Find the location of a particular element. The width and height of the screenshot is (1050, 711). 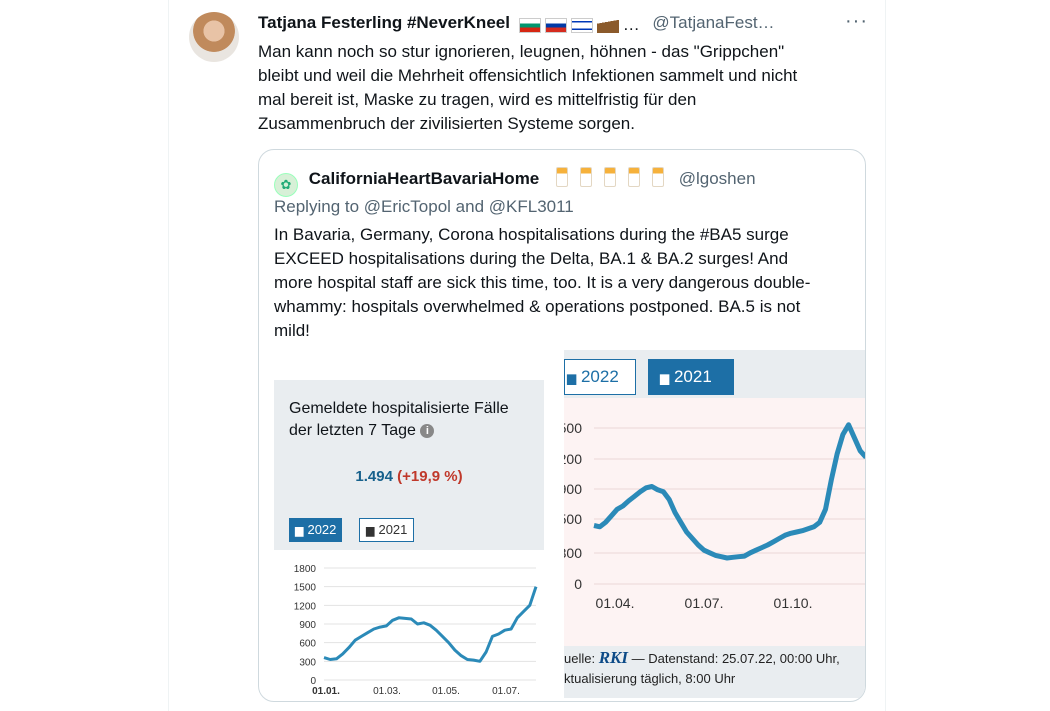

quote-author-name: CaliforniaHeartBavariaHome is located at coordinates (424, 178).